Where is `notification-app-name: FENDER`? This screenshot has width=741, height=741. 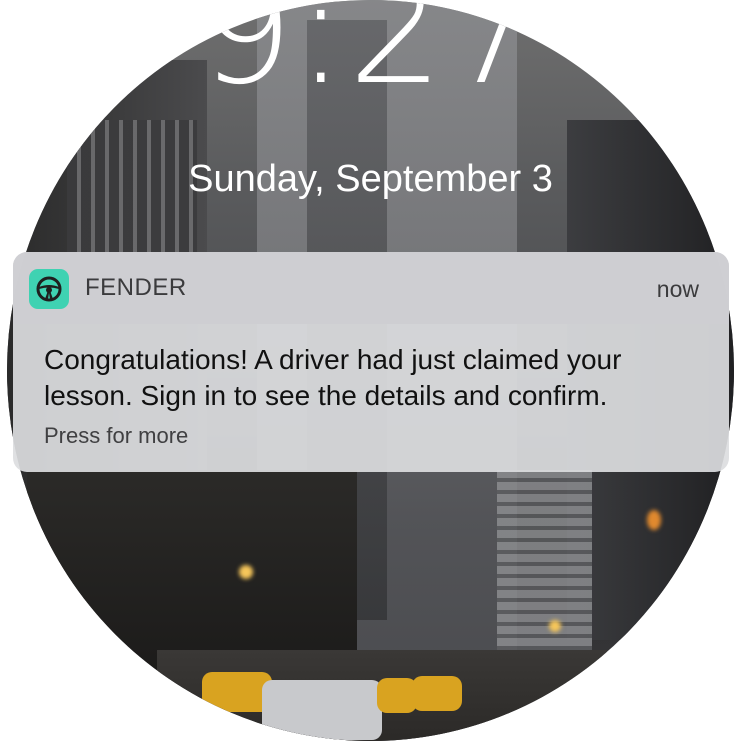
notification-app-name: FENDER is located at coordinates (136, 287).